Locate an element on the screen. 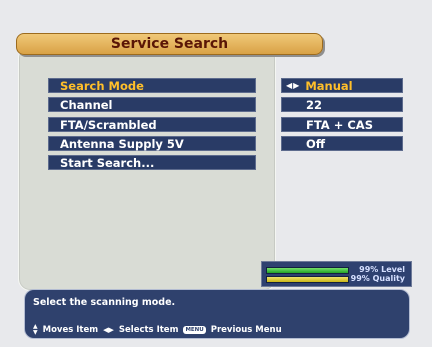  menu-item-antenna-supply: Antenna Supply 5V is located at coordinates (152, 143).